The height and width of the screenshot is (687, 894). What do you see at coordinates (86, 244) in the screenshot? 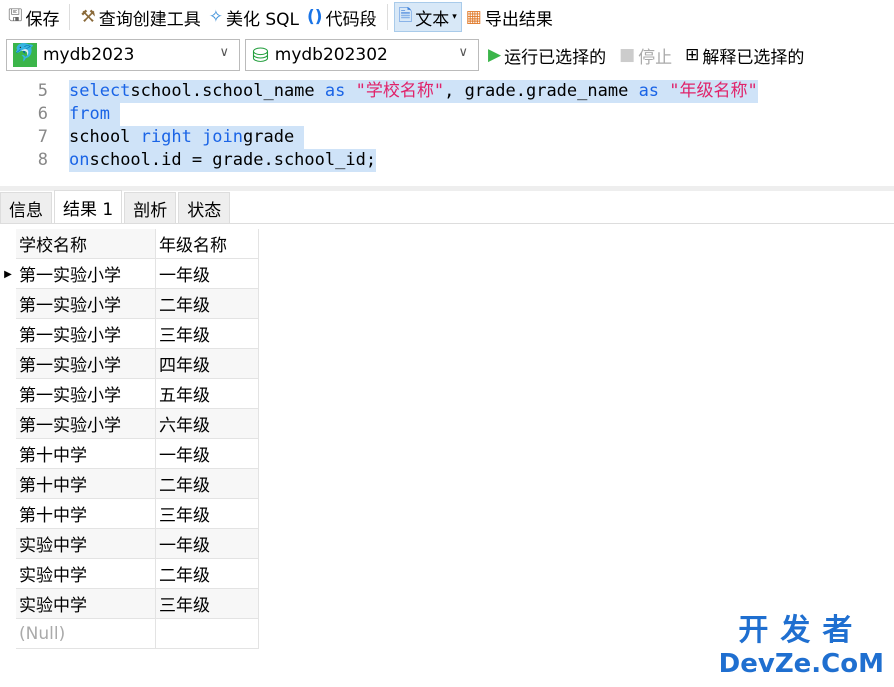
I see `column-header: 学校名称` at bounding box center [86, 244].